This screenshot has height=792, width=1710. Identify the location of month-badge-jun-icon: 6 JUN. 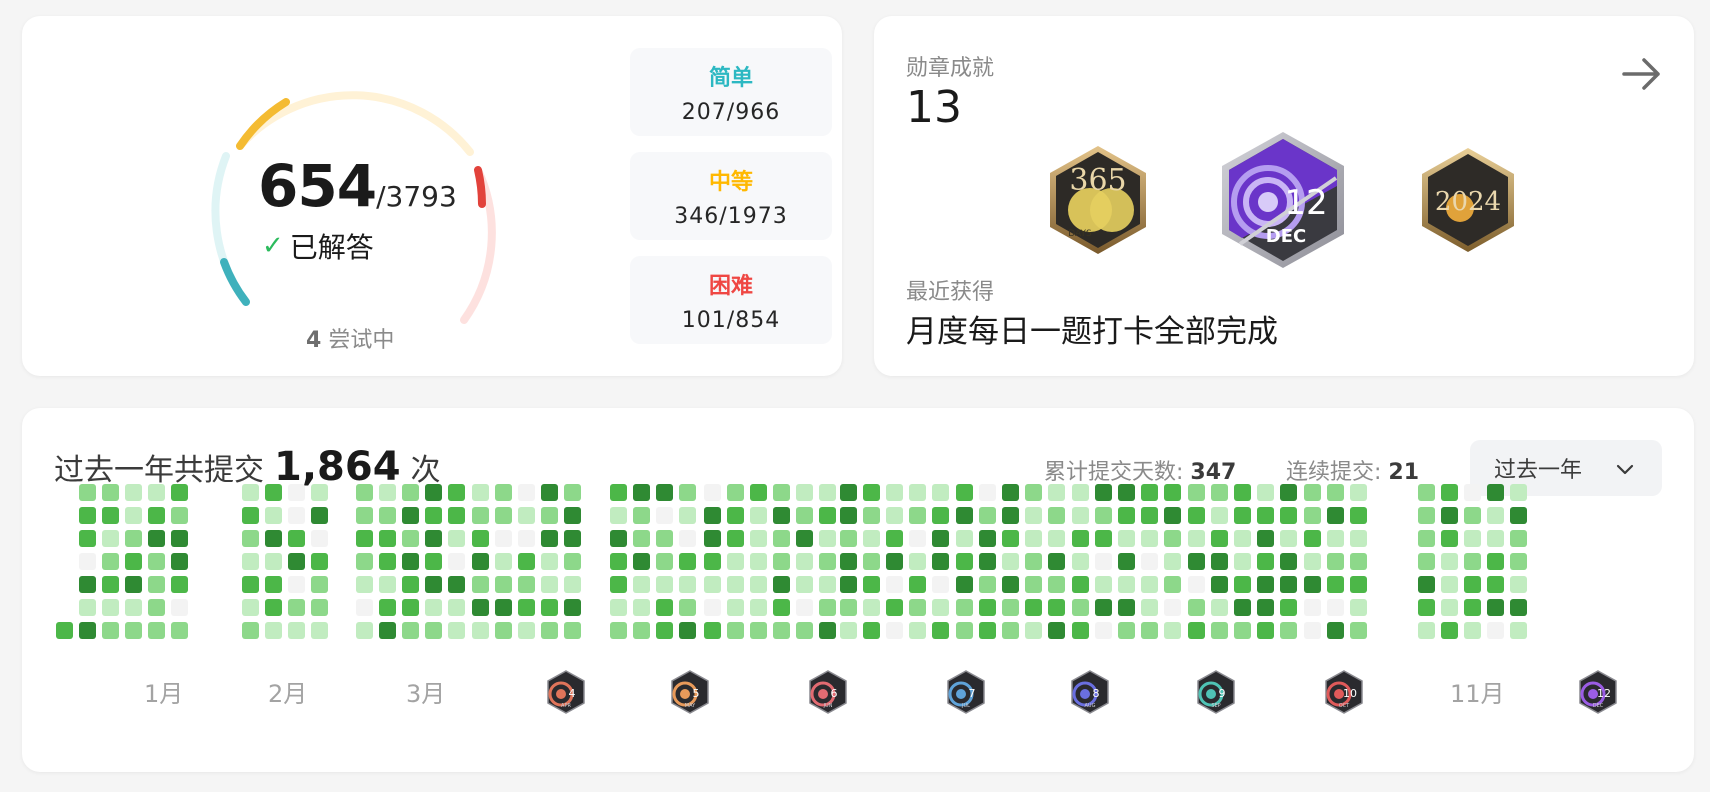
(828, 694).